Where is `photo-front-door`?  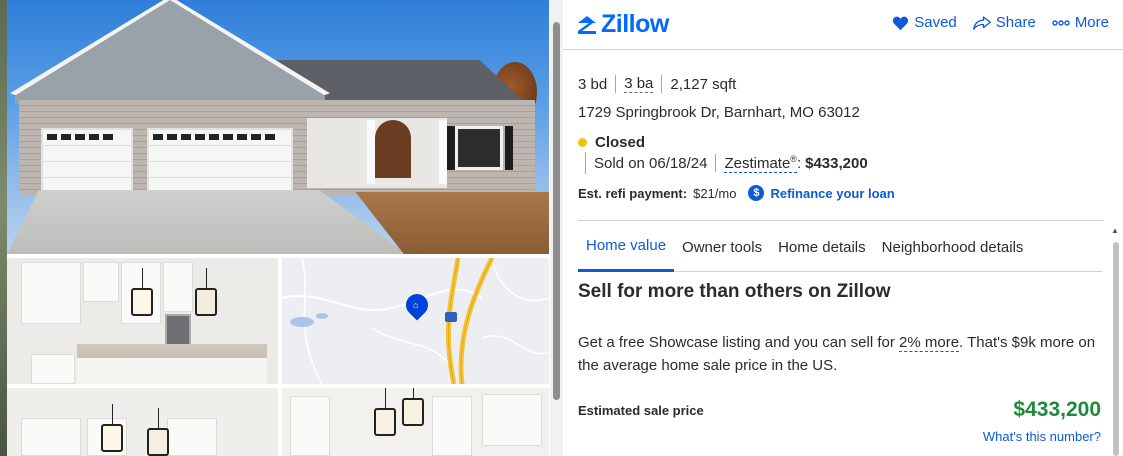 photo-front-door is located at coordinates (393, 149).